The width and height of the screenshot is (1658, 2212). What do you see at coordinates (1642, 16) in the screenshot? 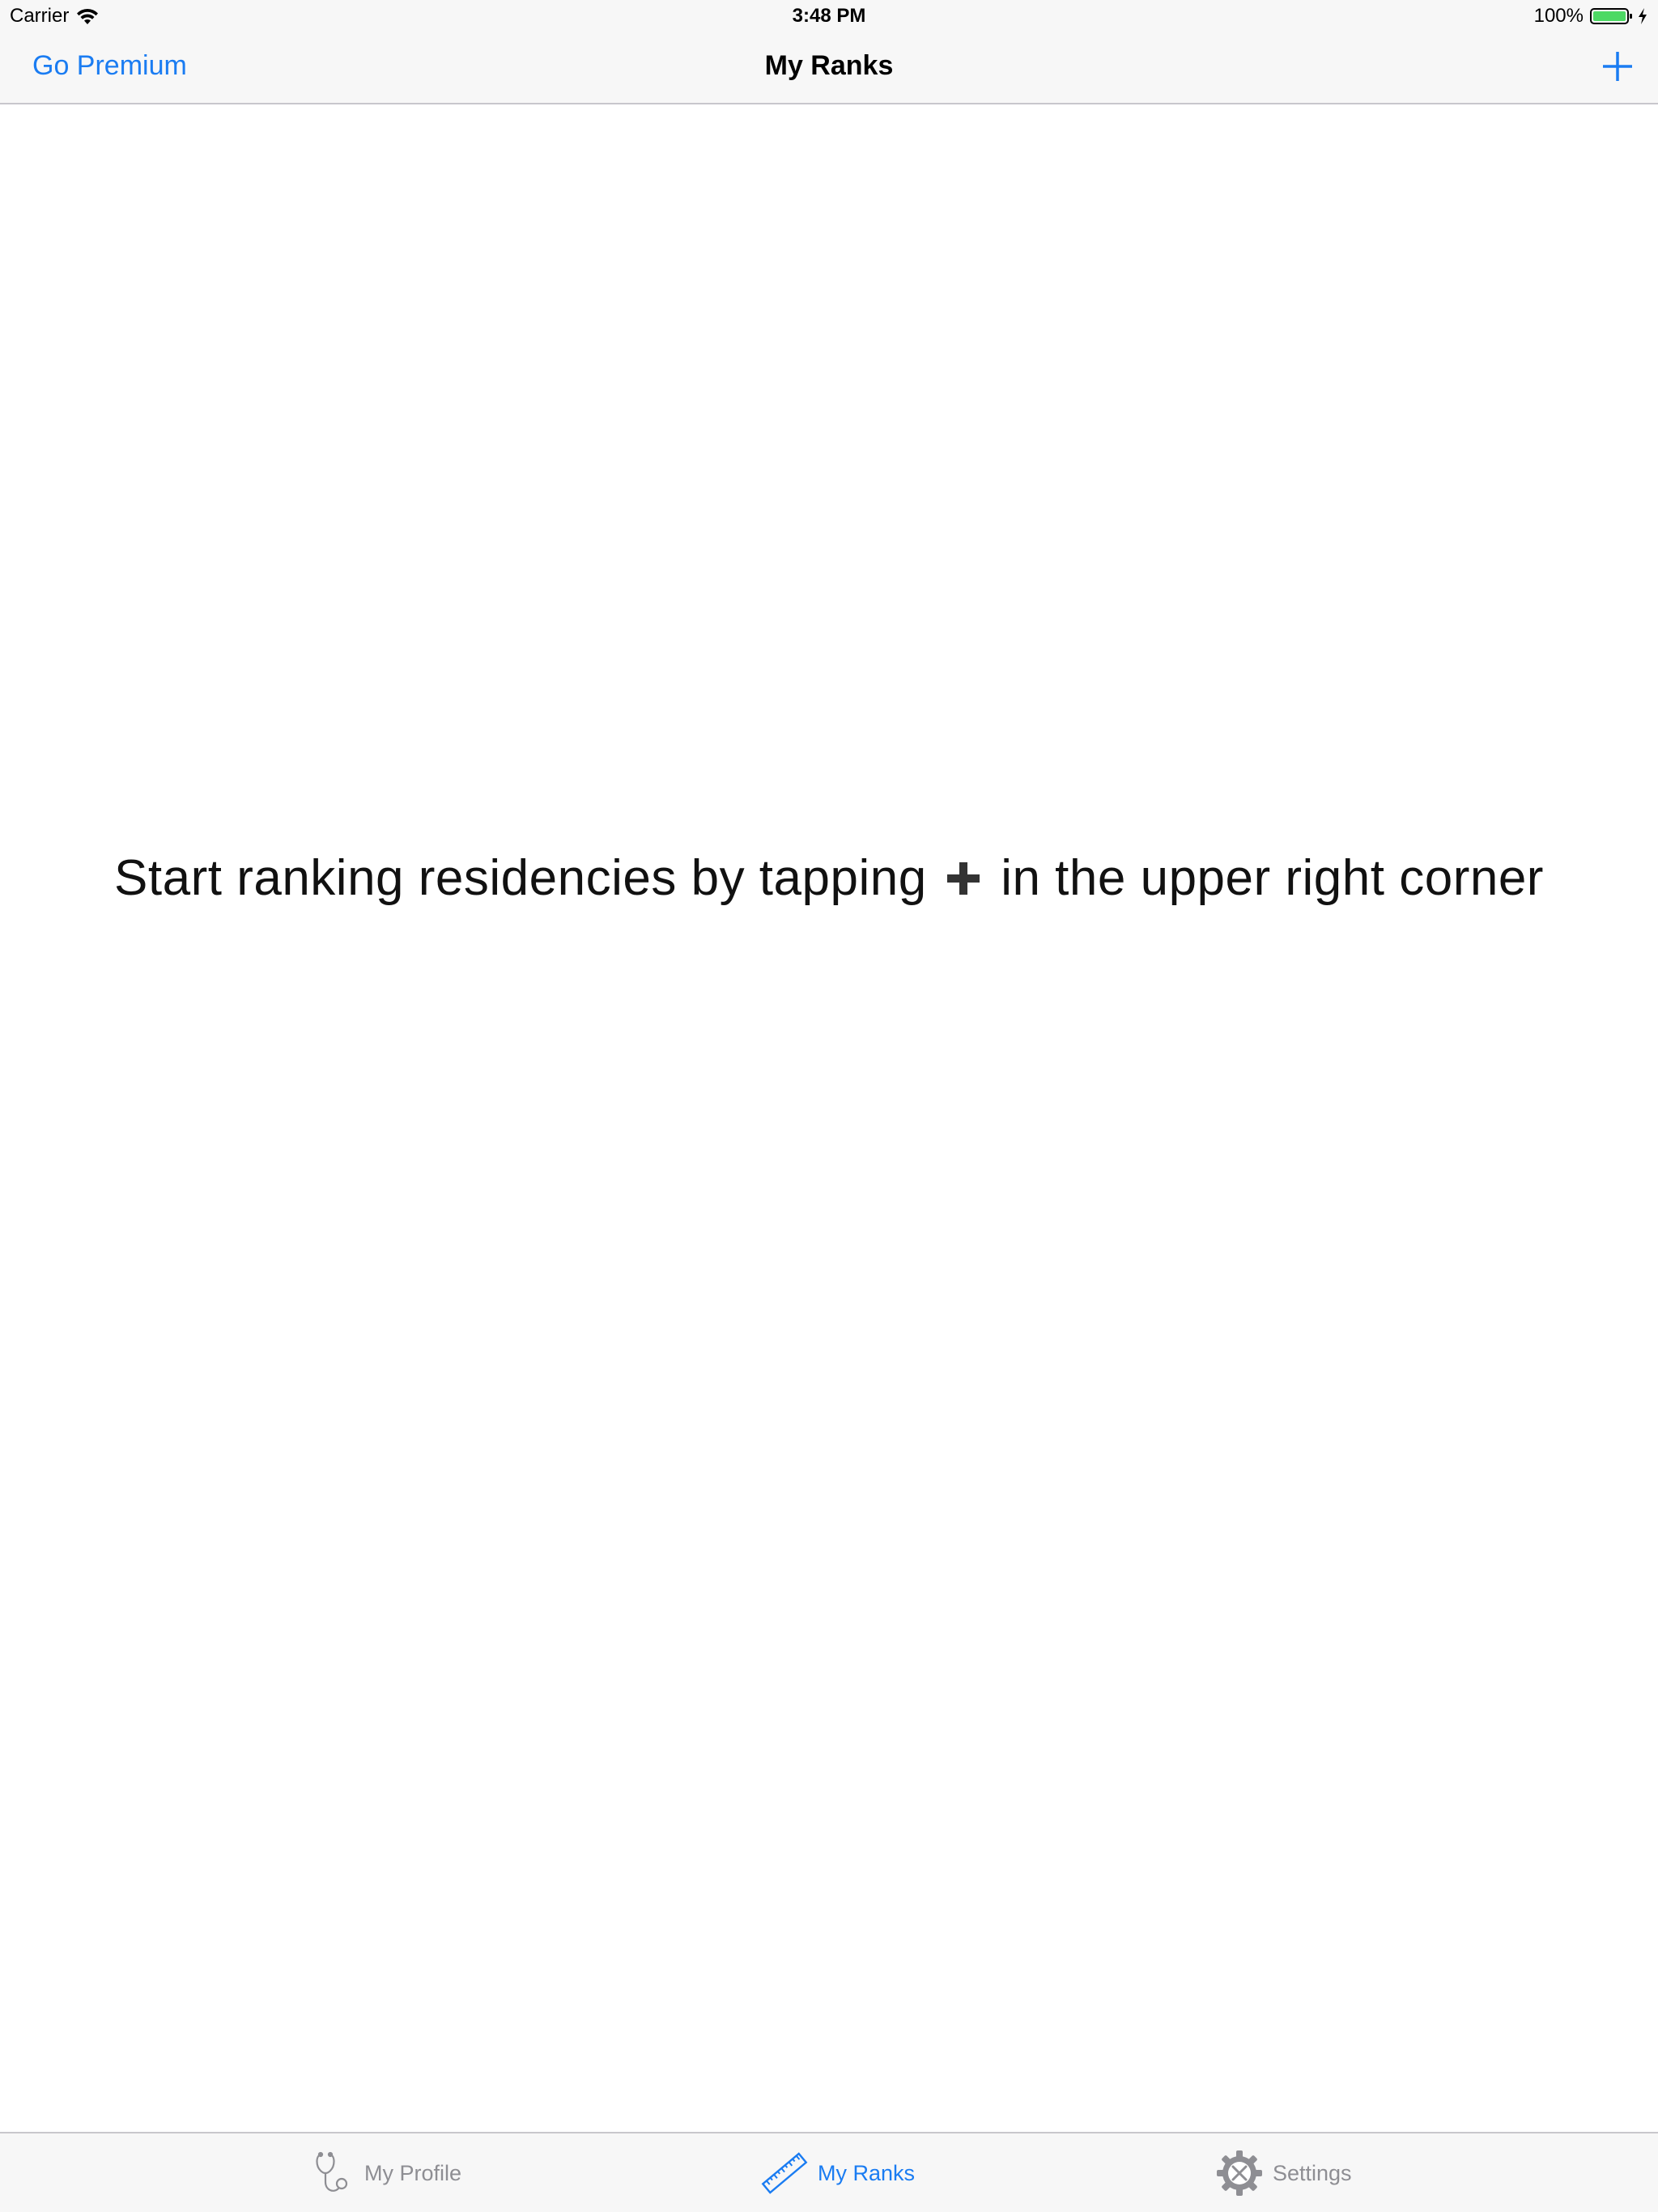
I see `charging-bolt-icon` at bounding box center [1642, 16].